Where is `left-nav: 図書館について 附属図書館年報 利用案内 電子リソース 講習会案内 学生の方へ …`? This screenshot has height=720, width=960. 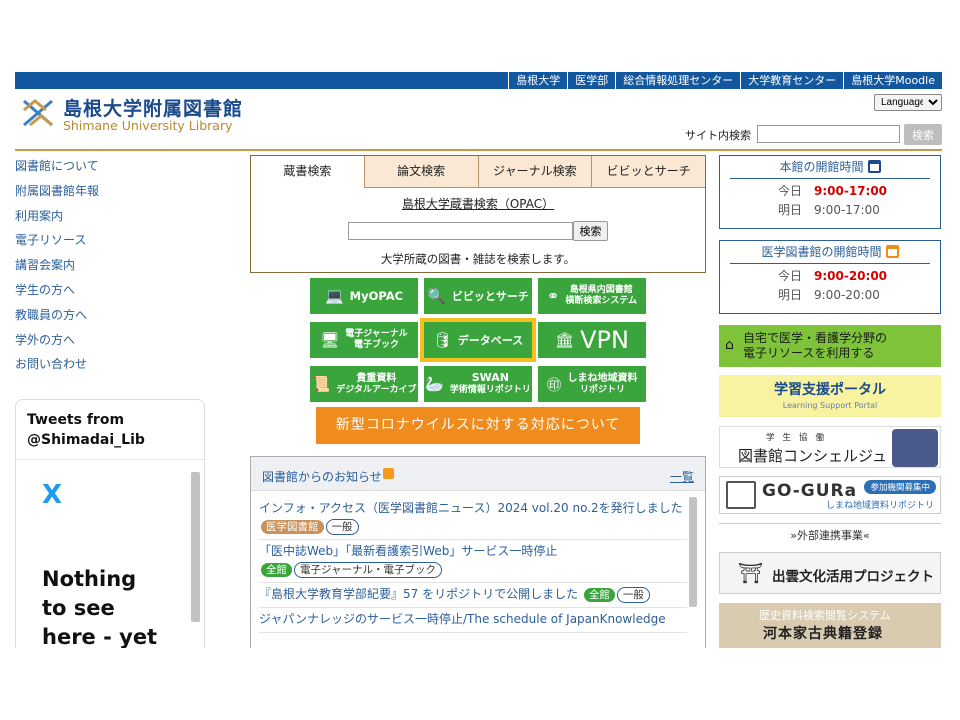
left-nav: 図書館について 附属図書館年報 利用案内 電子リソース 講習会案内 学生の方へ … is located at coordinates (105, 269).